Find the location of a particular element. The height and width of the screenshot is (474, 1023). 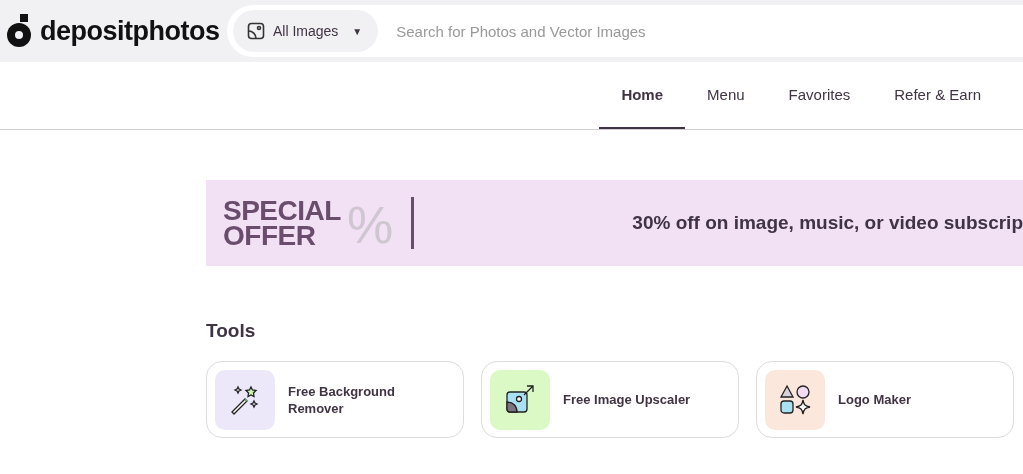

search-field: All Images ▼ Search for Photos and Vector Images is located at coordinates (625, 31).